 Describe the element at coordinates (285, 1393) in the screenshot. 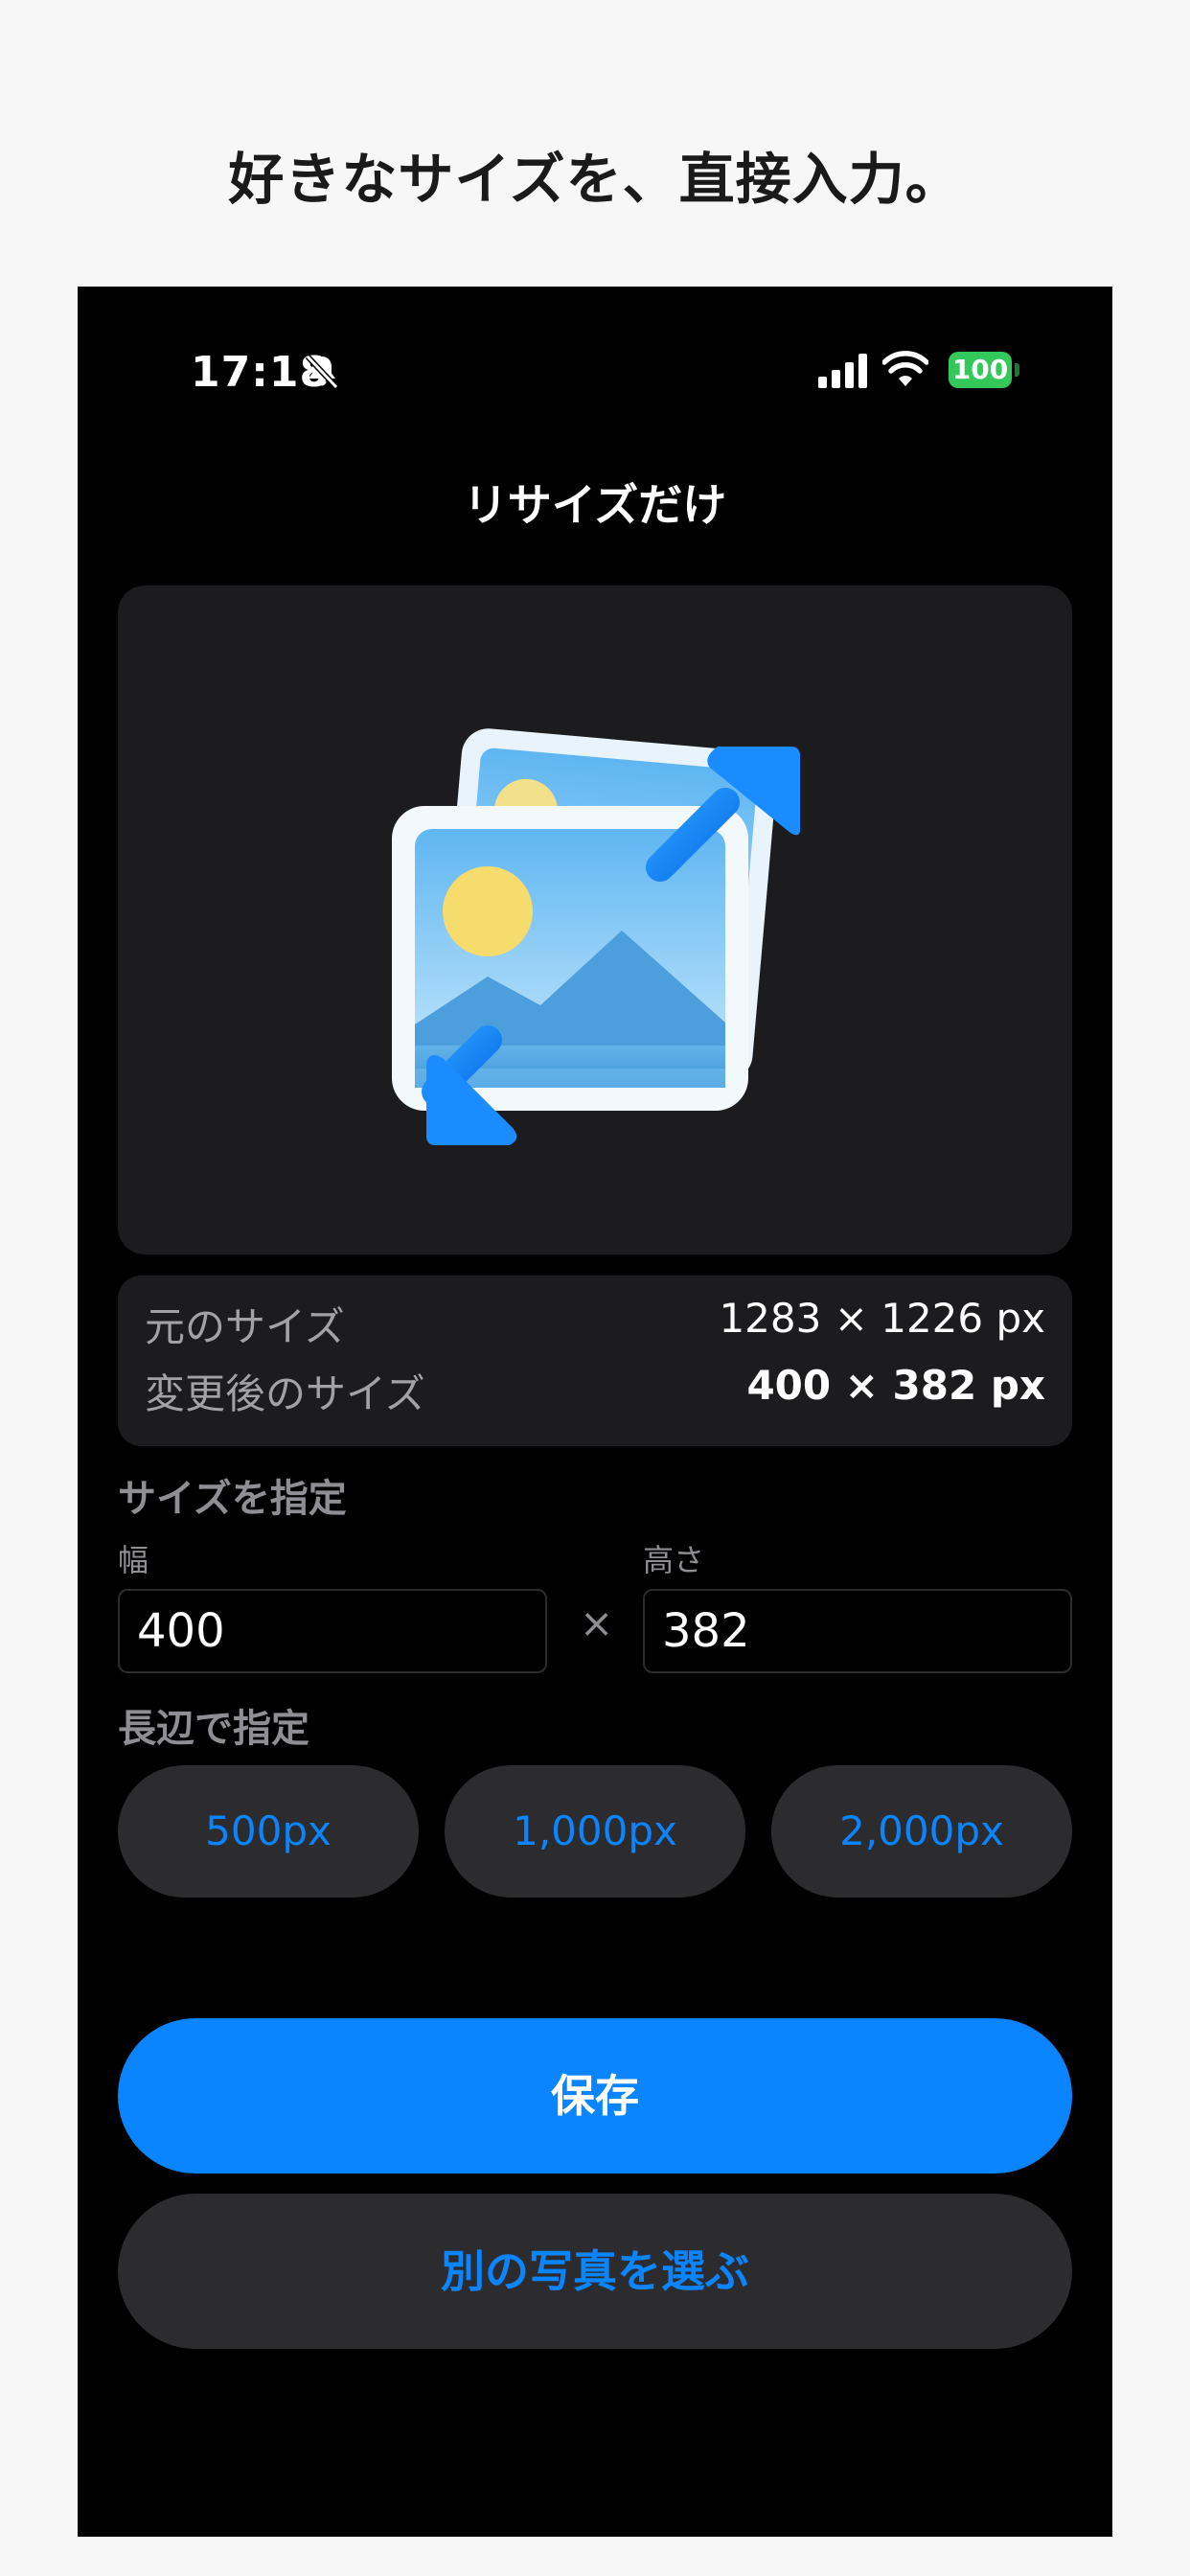

I see `resized-size-label: 変更後のサイズ` at that location.